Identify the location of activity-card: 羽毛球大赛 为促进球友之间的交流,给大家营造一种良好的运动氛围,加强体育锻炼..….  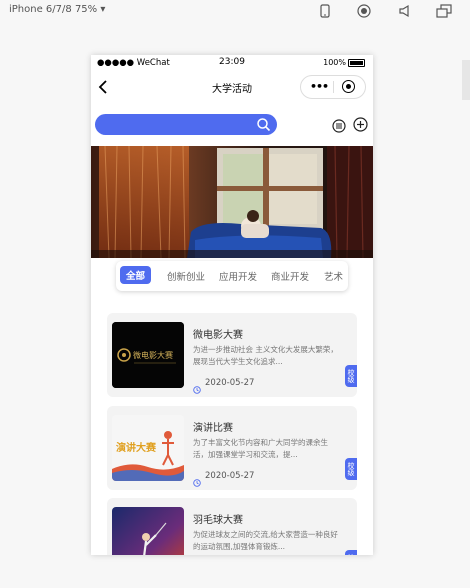
(232, 526).